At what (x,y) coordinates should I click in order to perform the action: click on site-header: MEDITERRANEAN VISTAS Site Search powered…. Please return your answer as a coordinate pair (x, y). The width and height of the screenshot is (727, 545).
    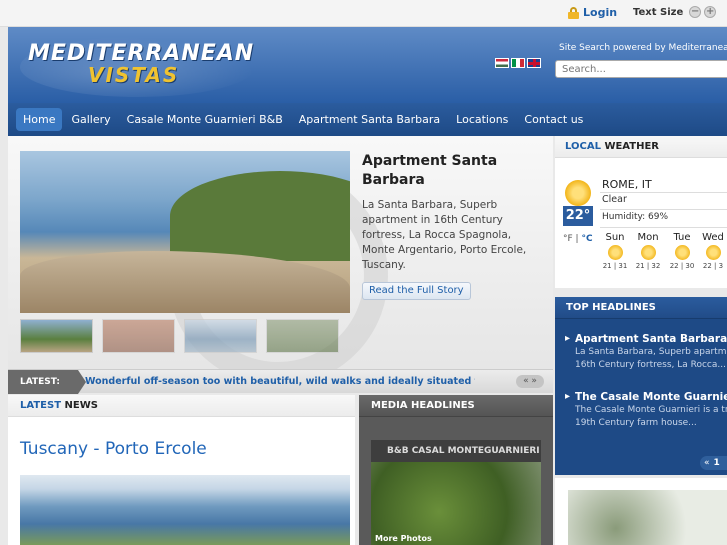
    Looking at the image, I should click on (367, 65).